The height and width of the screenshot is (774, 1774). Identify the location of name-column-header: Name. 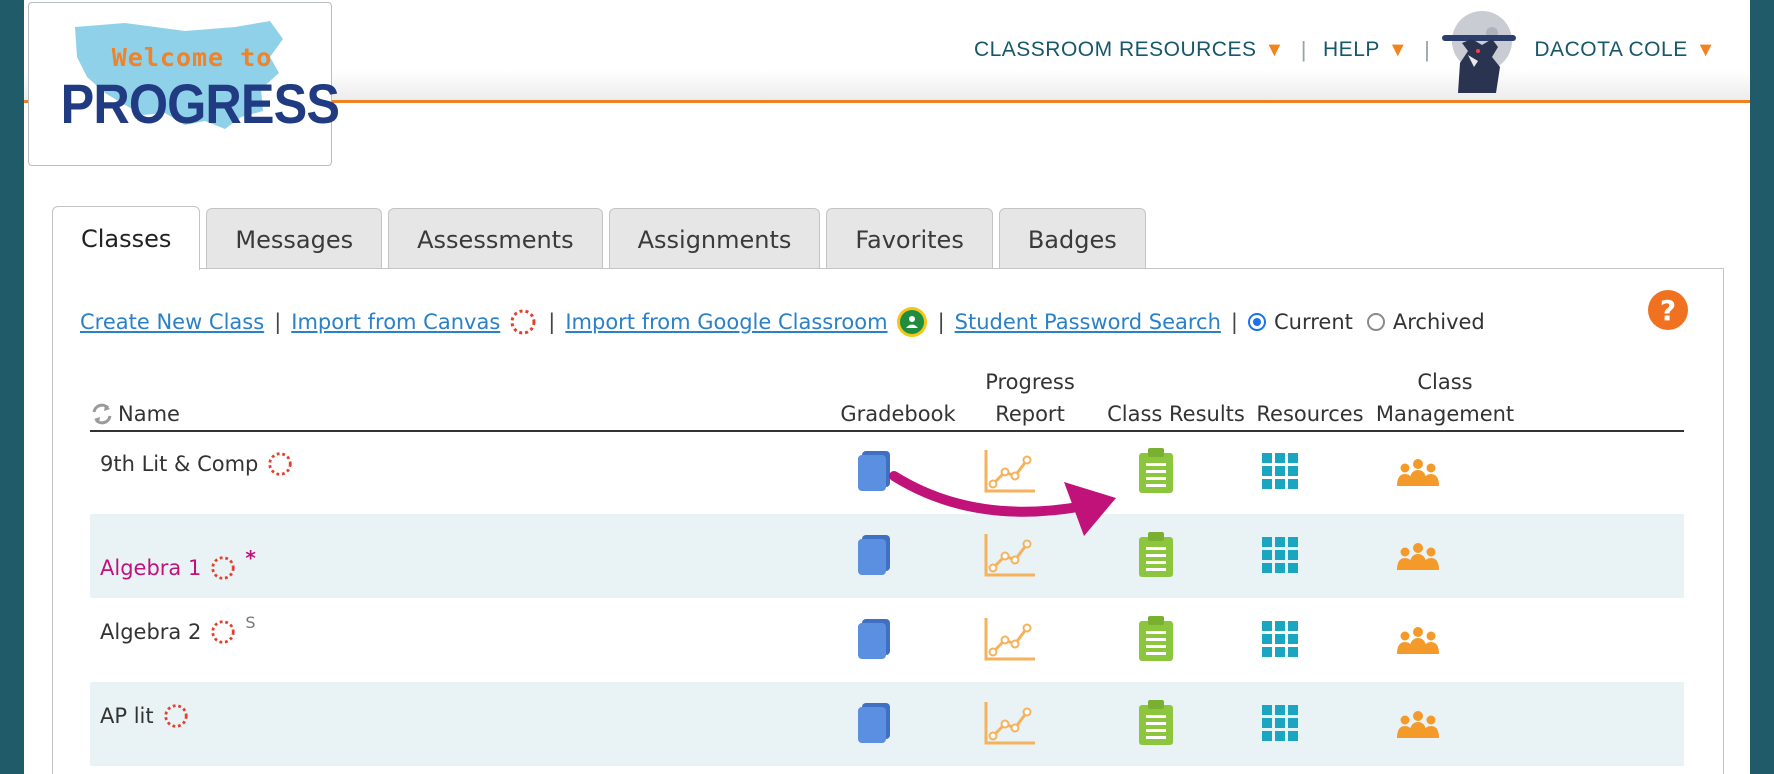
(135, 414).